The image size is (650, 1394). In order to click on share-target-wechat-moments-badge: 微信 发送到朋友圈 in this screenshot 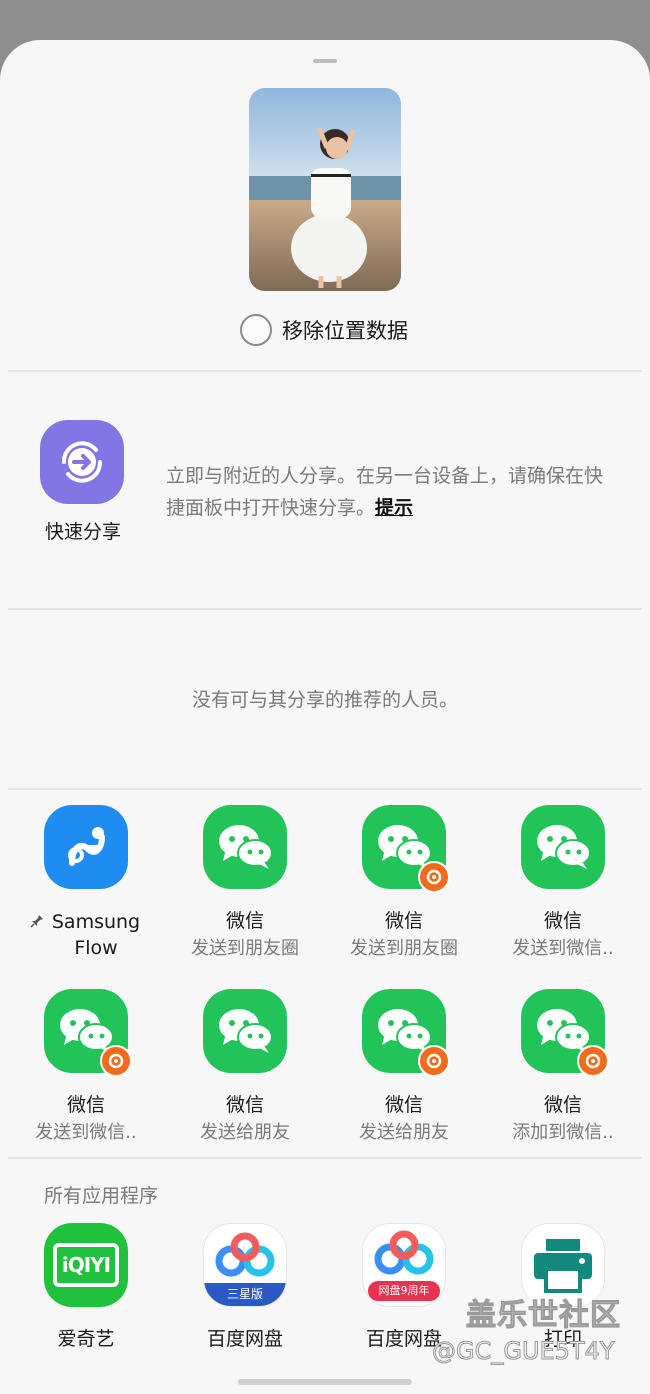, I will do `click(404, 884)`.